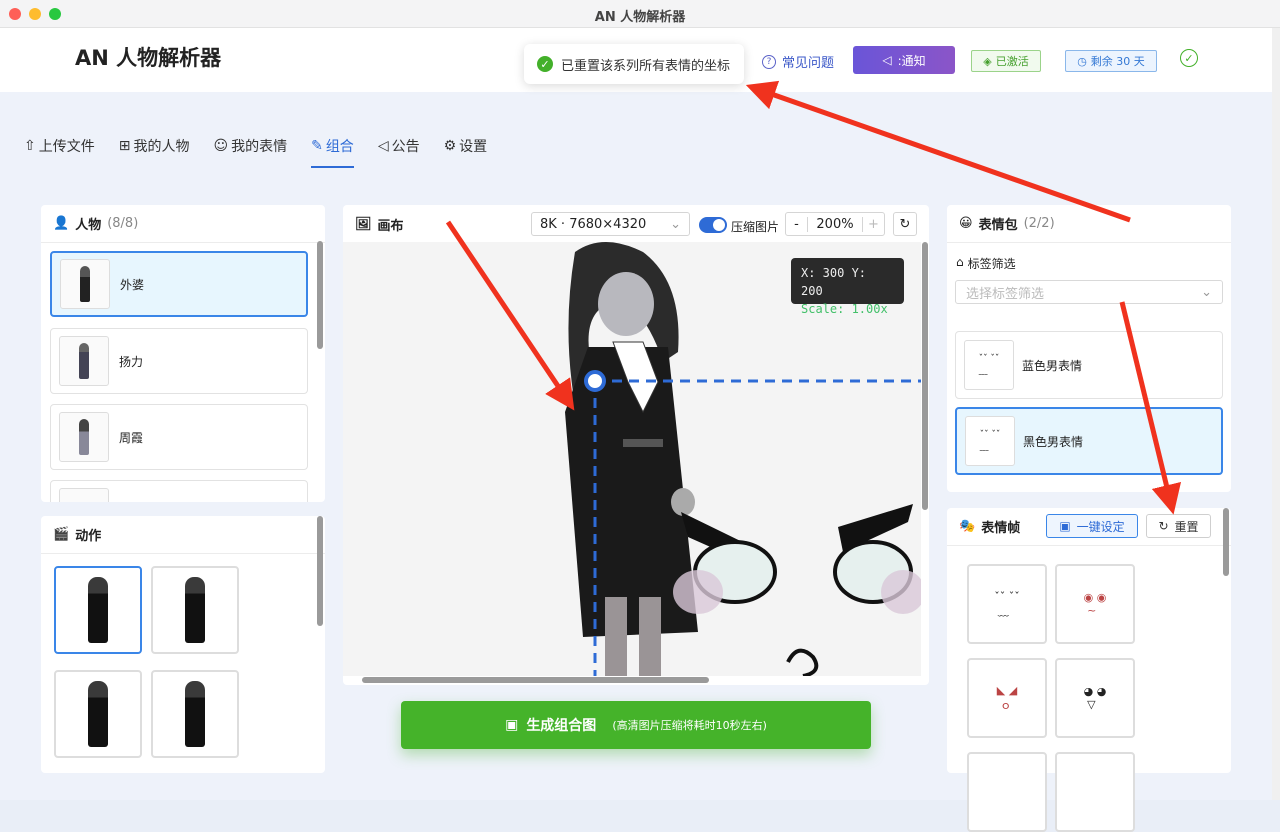  Describe the element at coordinates (834, 282) in the screenshot. I see `coordinate-text: X: 300 Y: 200` at that location.